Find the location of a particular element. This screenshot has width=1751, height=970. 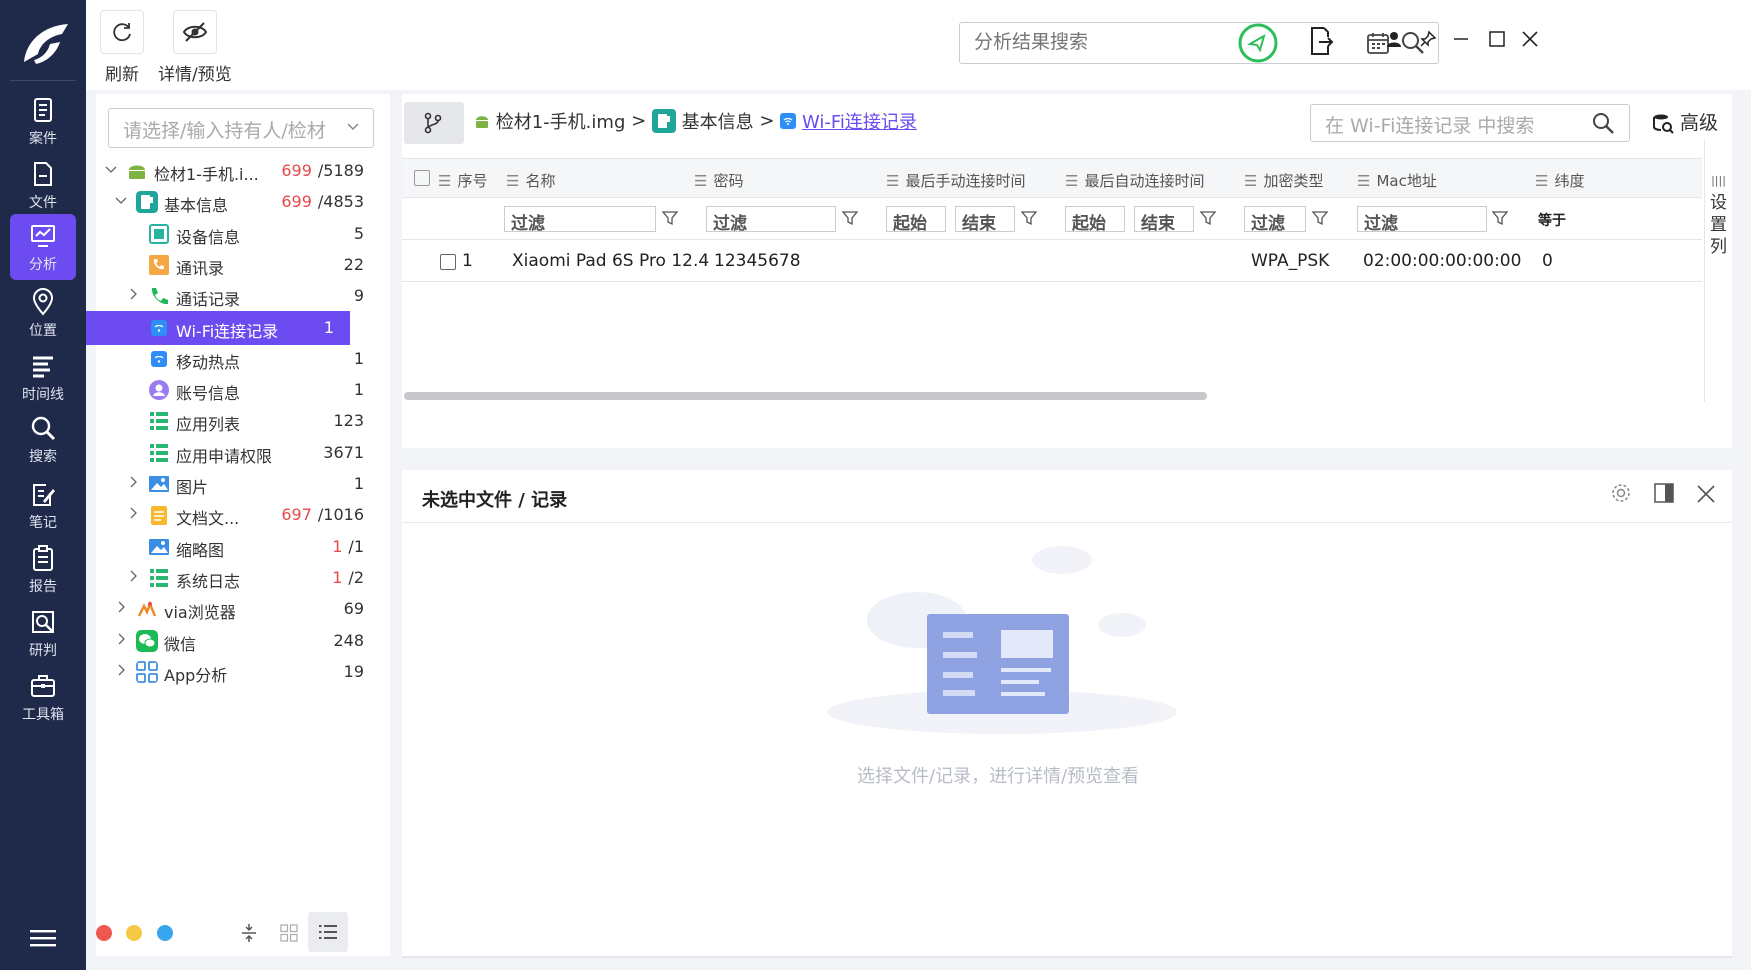

filter-auto-end-input: 结束 is located at coordinates (1164, 220).